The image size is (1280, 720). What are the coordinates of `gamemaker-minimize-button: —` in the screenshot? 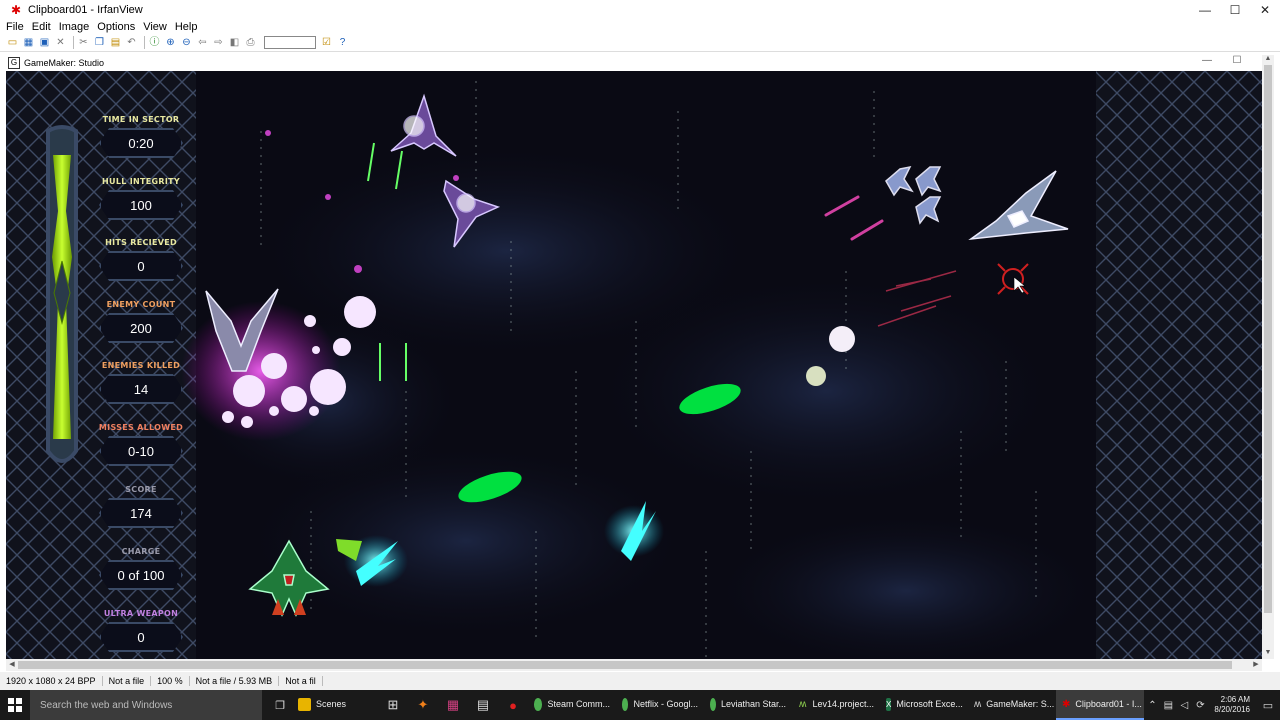 It's located at (1207, 60).